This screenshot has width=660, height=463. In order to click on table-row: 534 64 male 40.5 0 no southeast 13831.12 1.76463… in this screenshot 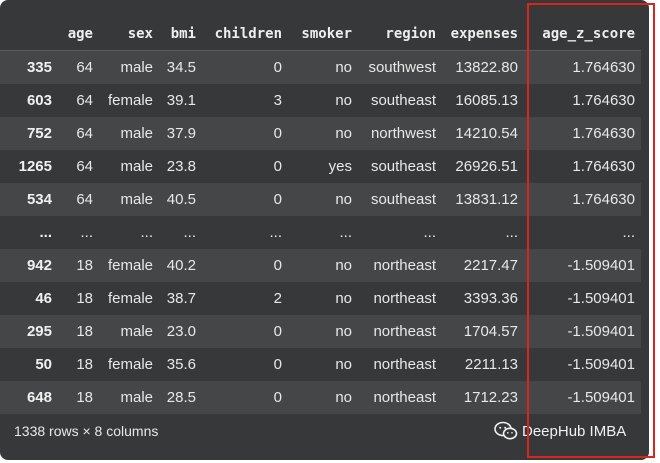, I will do `click(320, 199)`.